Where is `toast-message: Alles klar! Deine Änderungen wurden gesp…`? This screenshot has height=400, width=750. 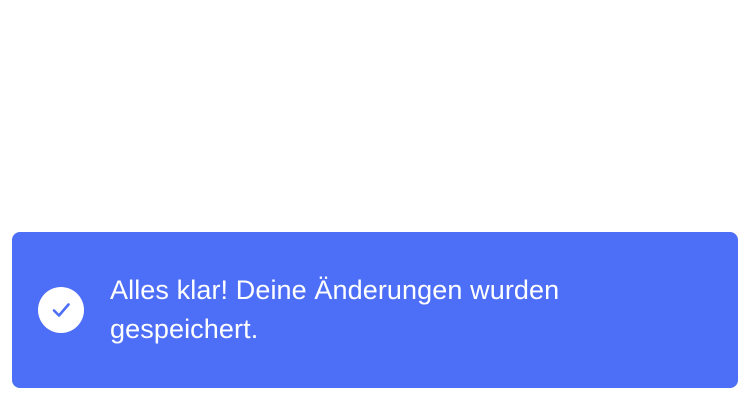 toast-message: Alles klar! Deine Änderungen wurden gesp… is located at coordinates (335, 309).